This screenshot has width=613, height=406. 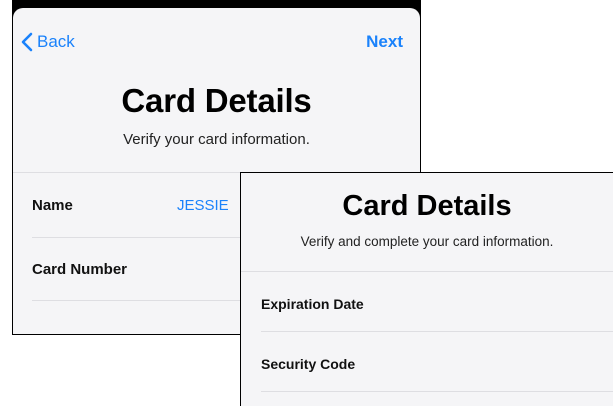 What do you see at coordinates (308, 364) in the screenshot?
I see `security-code-label: Security Code` at bounding box center [308, 364].